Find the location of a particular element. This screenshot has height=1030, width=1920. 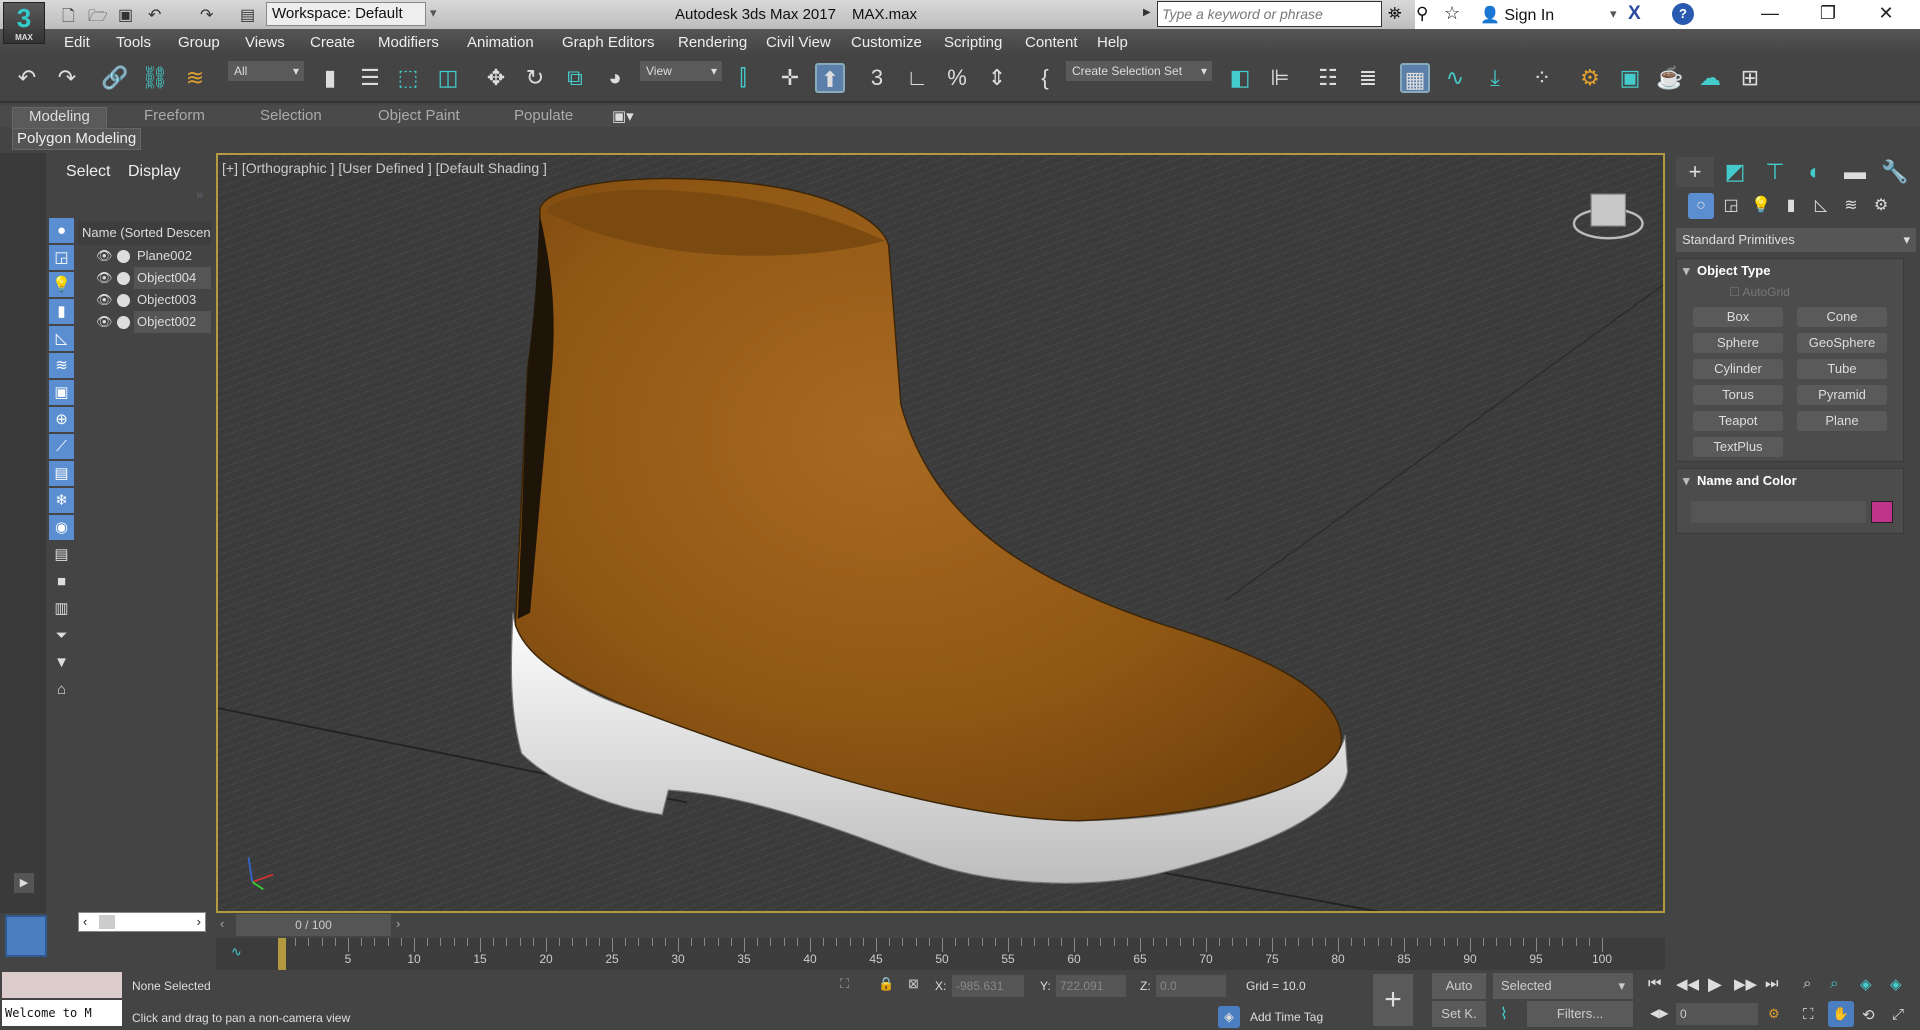

menu-group: Group is located at coordinates (199, 42).